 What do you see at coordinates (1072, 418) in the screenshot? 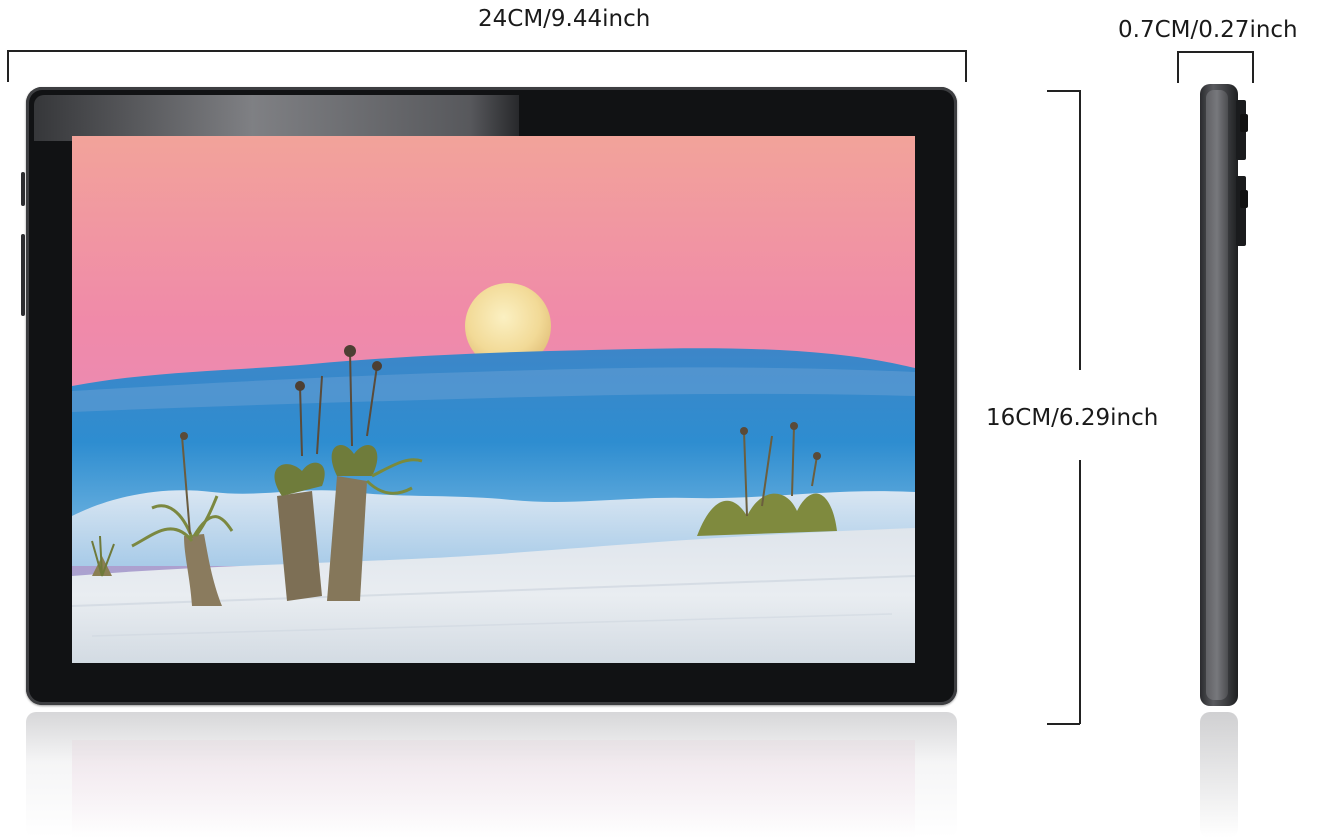
I see `height-dimension-label: 16CM/6.29inch` at bounding box center [1072, 418].